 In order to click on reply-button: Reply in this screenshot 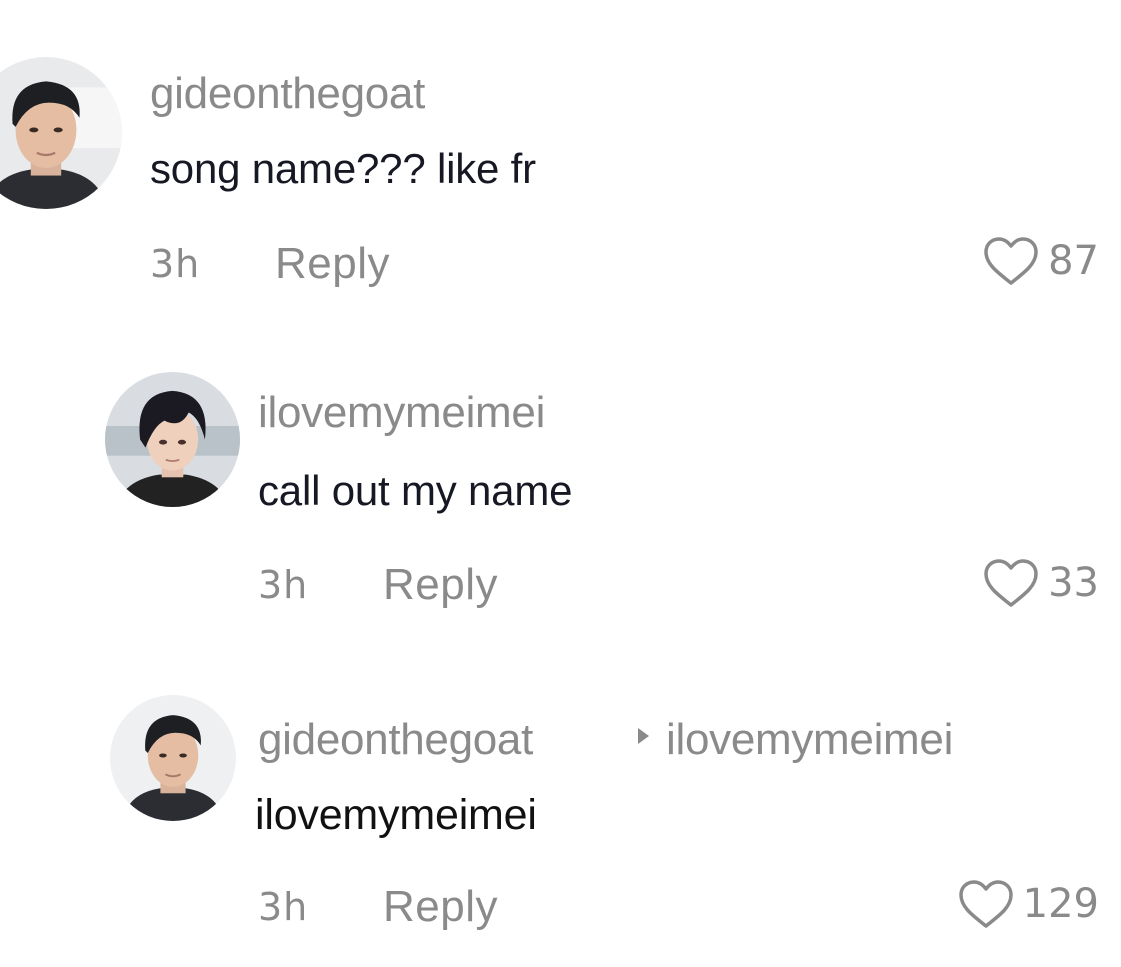, I will do `click(440, 907)`.